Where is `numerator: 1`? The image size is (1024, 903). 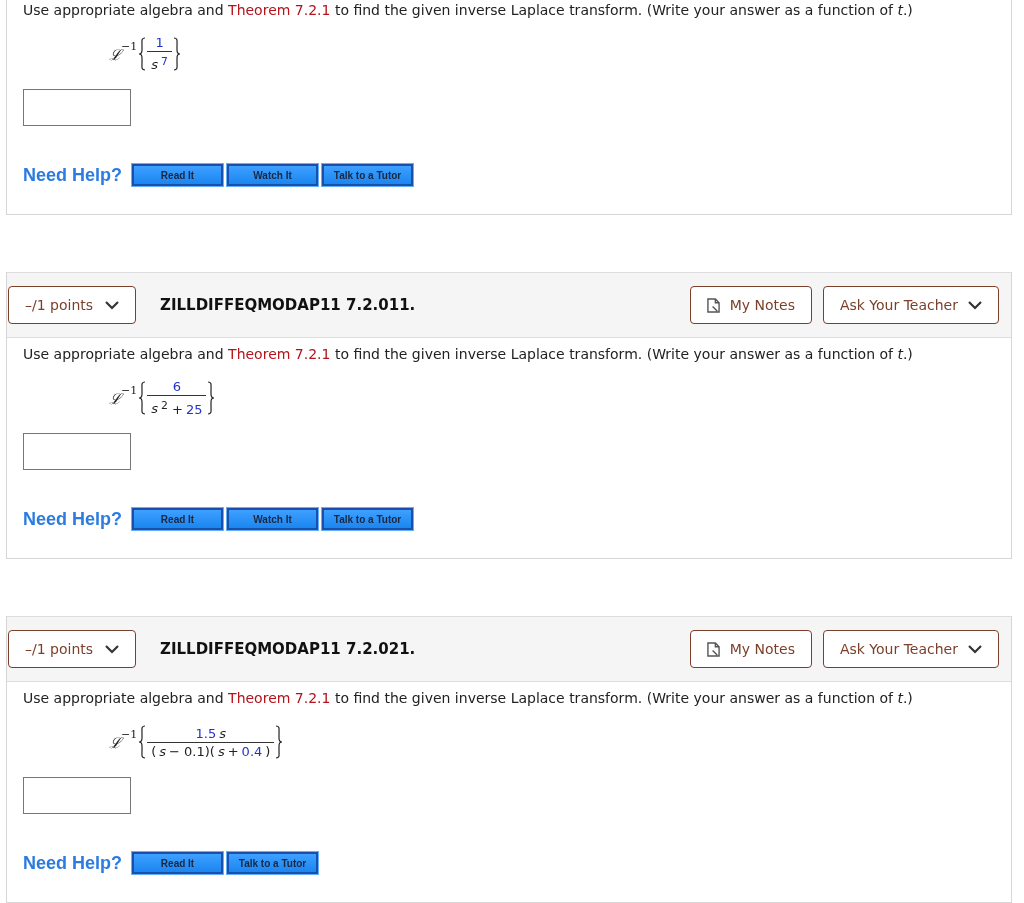
numerator: 1 is located at coordinates (159, 43).